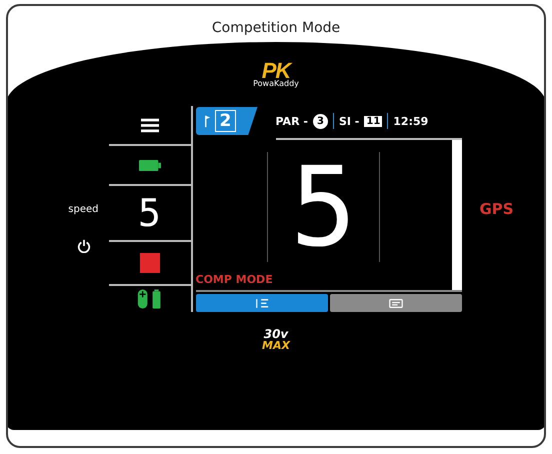 This screenshot has width=552, height=454. I want to click on hole-number: 2, so click(225, 121).